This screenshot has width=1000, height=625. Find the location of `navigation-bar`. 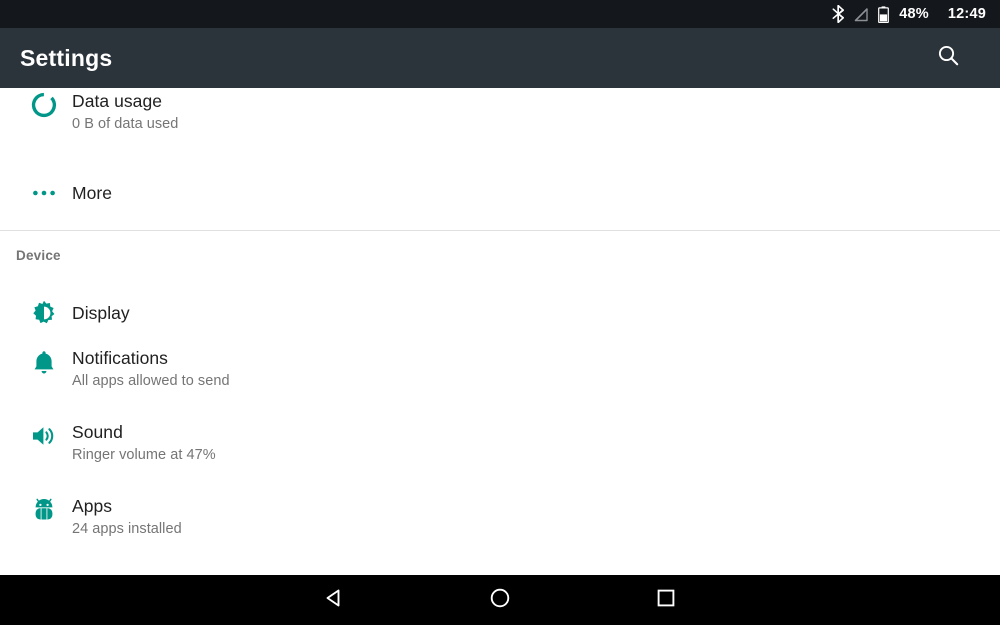

navigation-bar is located at coordinates (500, 600).